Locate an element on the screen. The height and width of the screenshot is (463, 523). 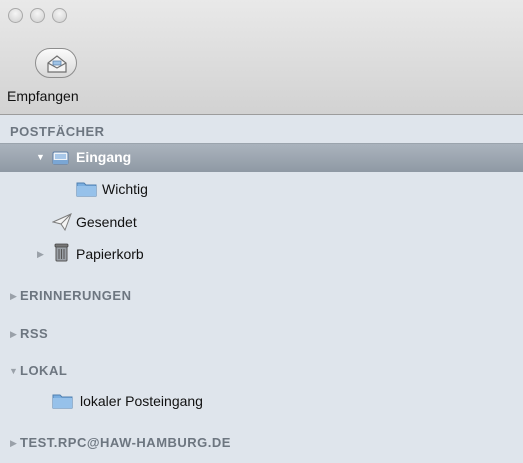
receive-mail-label: Empfangen is located at coordinates (43, 96).